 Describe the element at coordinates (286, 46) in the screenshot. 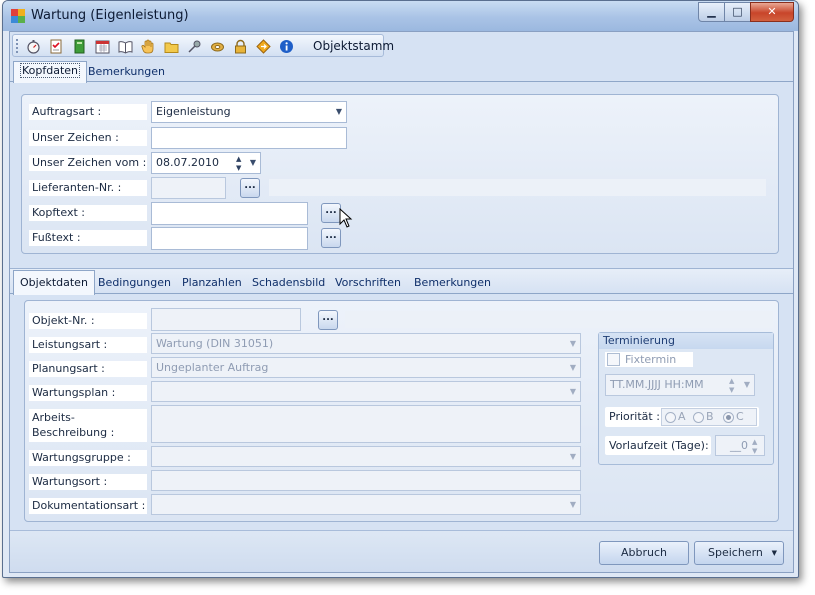

I see `info-icon` at that location.